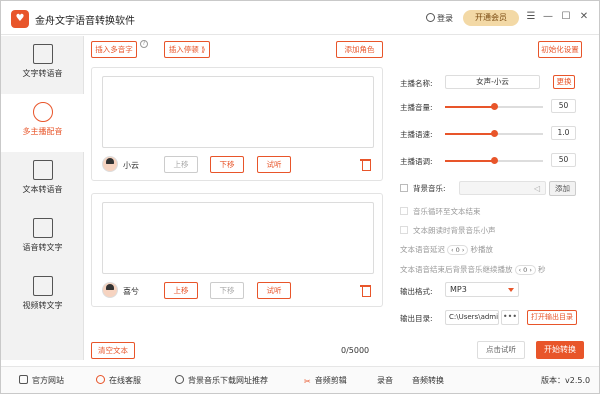 The image size is (600, 394). I want to click on change-anchor-button: 更换, so click(564, 82).